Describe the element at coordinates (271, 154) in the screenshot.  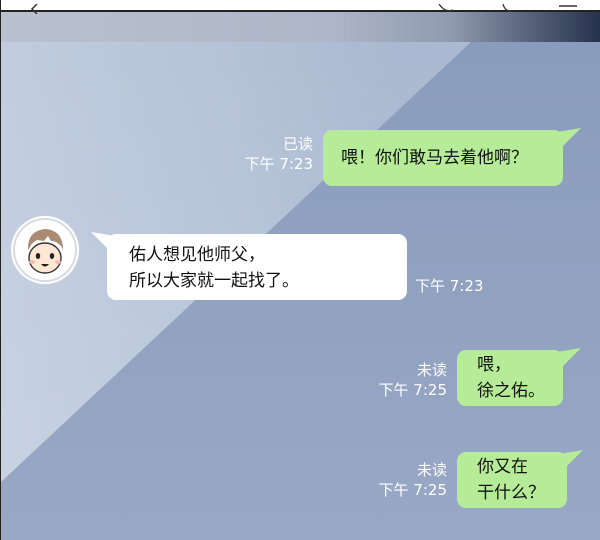
I see `message-meta: 已读 下午 7:23` at that location.